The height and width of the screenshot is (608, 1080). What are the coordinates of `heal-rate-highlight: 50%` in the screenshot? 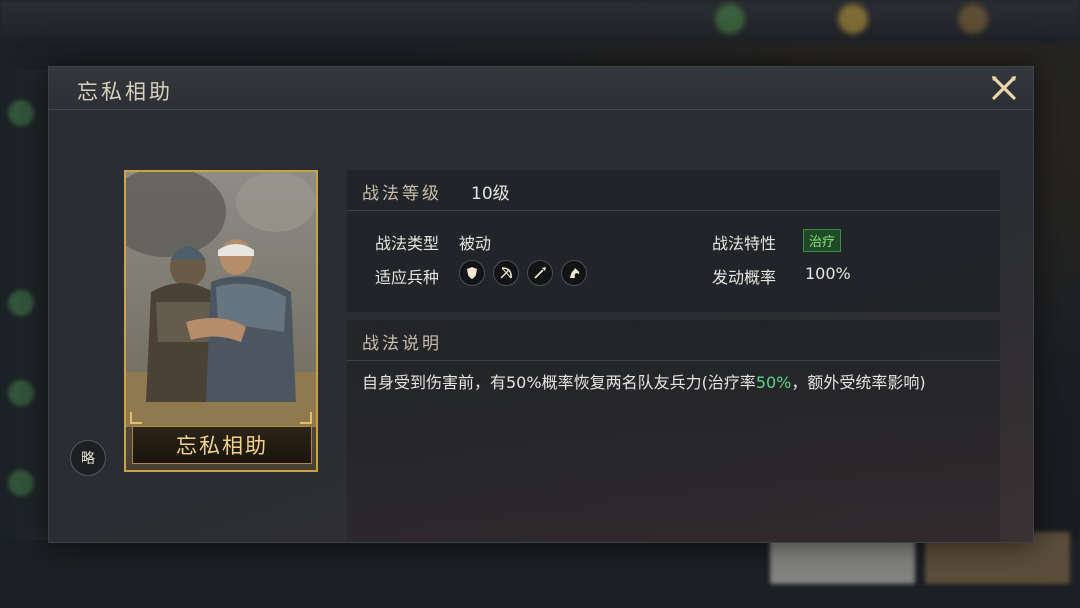 It's located at (773, 382).